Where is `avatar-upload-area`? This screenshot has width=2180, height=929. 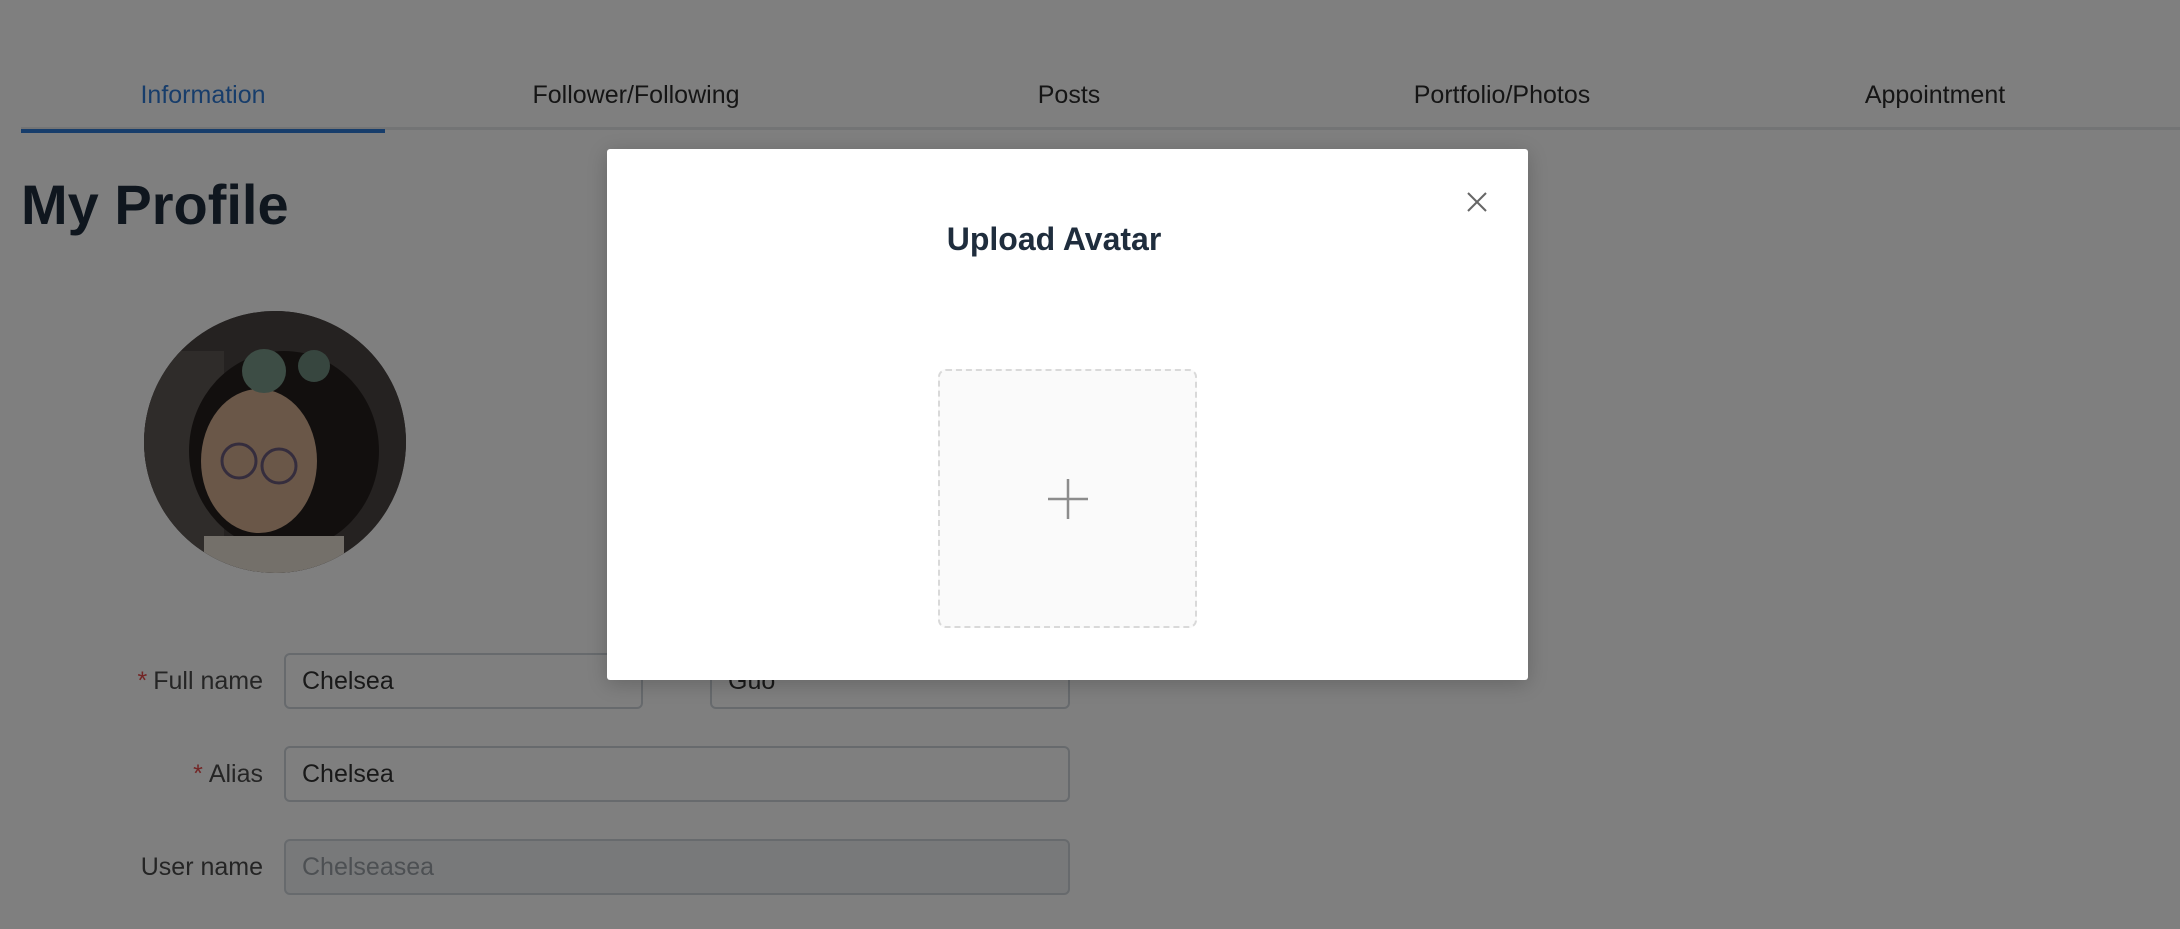 avatar-upload-area is located at coordinates (1067, 498).